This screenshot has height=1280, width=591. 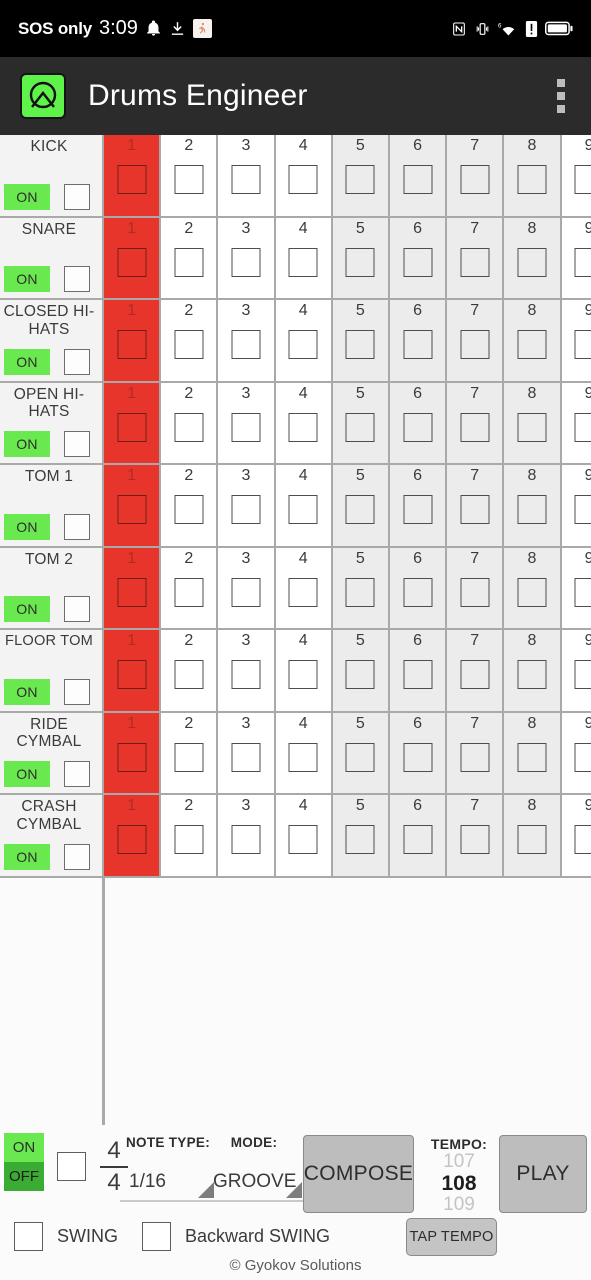 What do you see at coordinates (24, 1147) in the screenshot?
I see `metronome-on-button: ON` at bounding box center [24, 1147].